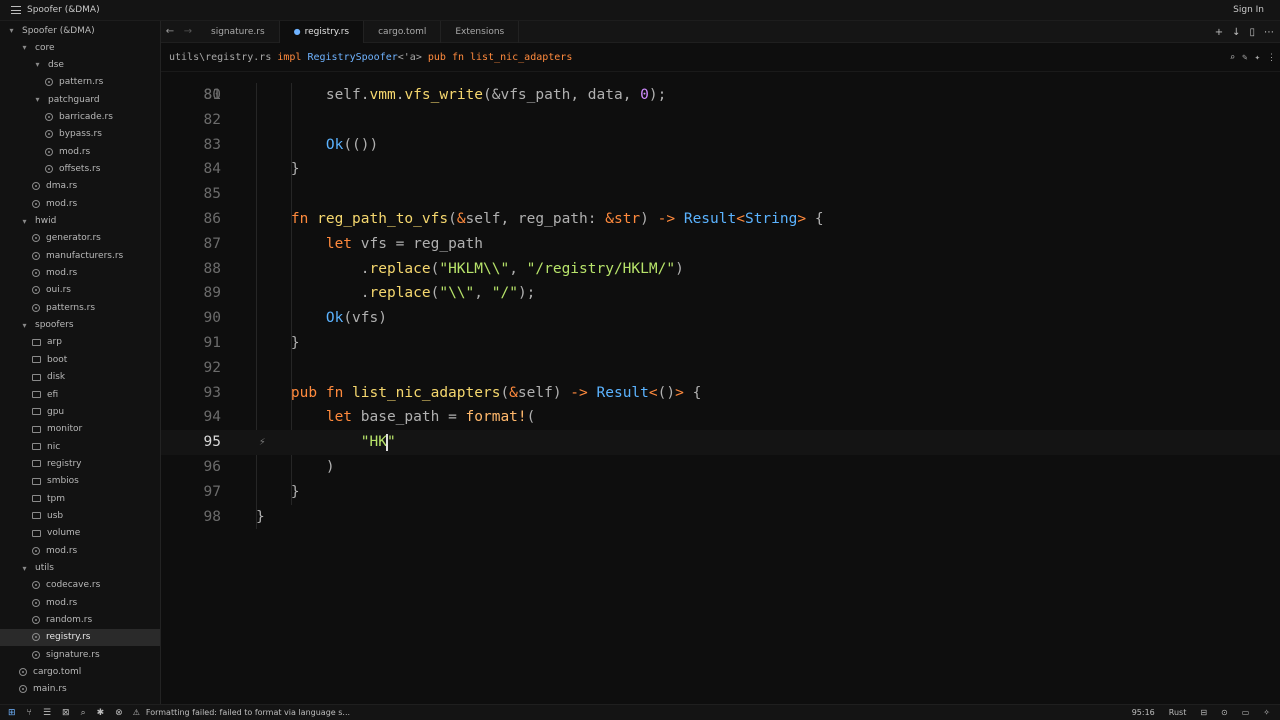  What do you see at coordinates (80, 377) in the screenshot?
I see `tree-folder: disk` at bounding box center [80, 377].